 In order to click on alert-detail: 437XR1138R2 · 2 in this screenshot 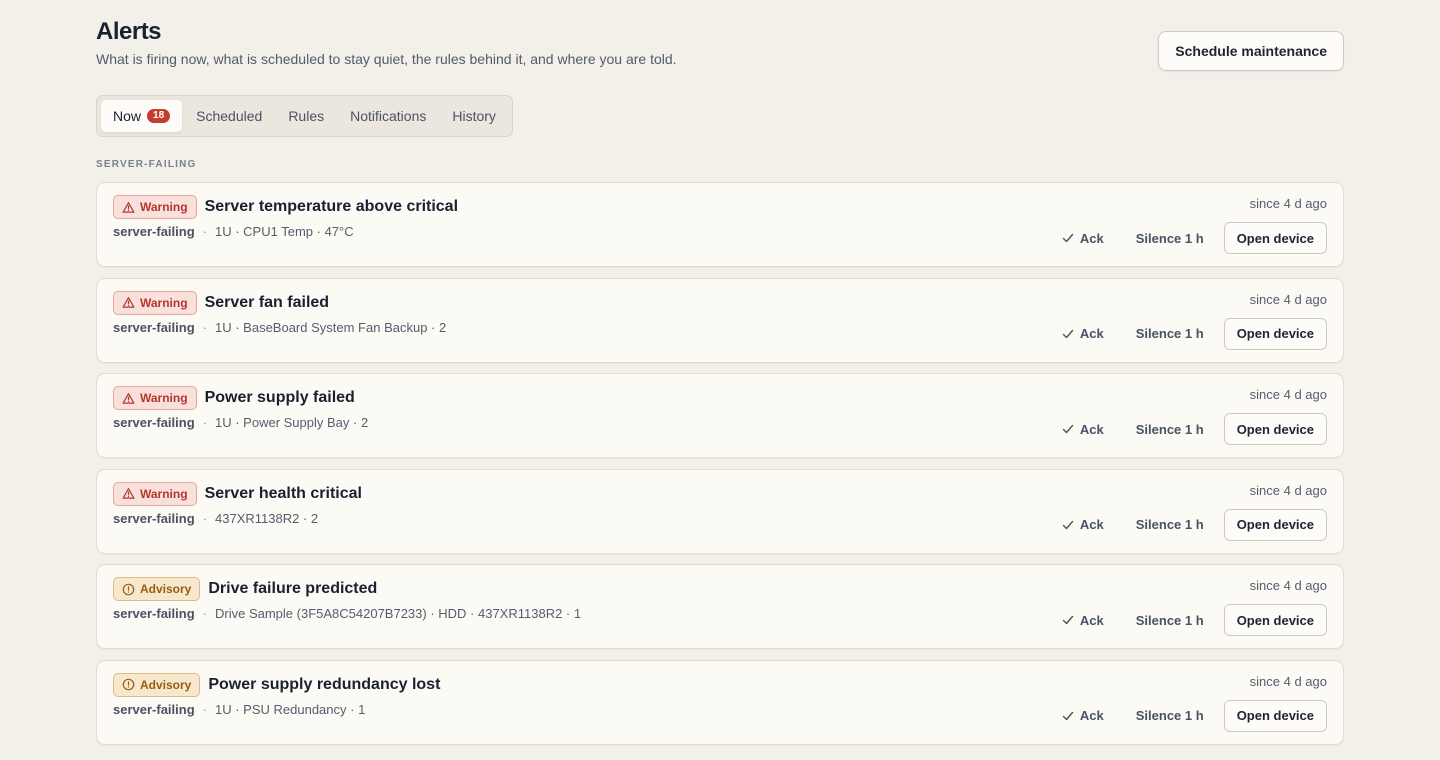, I will do `click(267, 518)`.